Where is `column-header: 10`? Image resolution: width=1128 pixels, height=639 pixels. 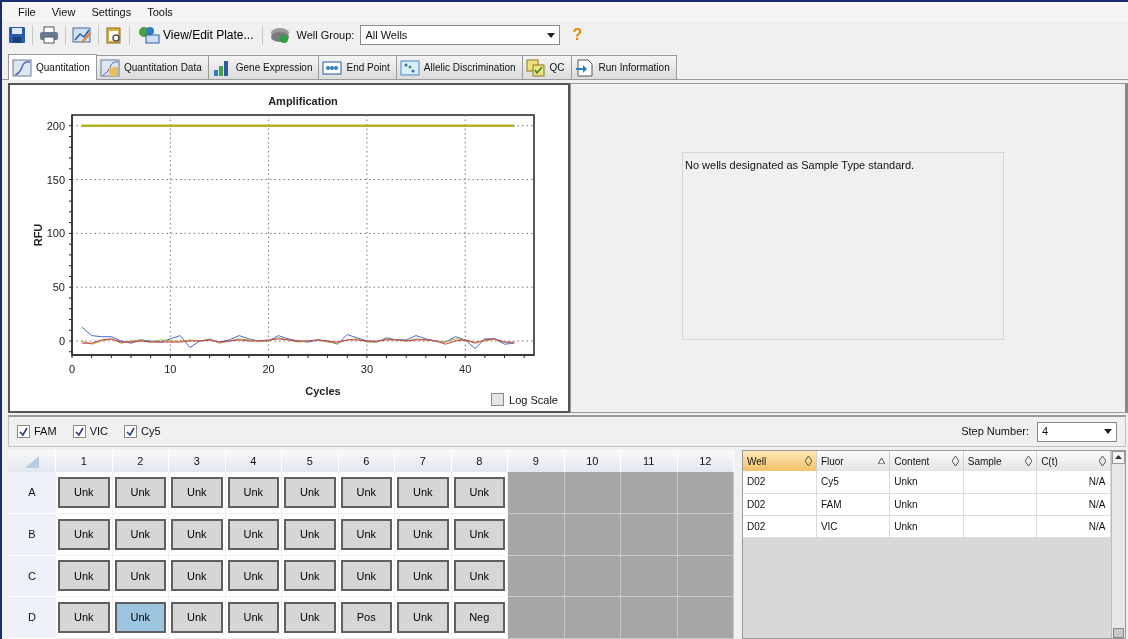 column-header: 10 is located at coordinates (592, 461).